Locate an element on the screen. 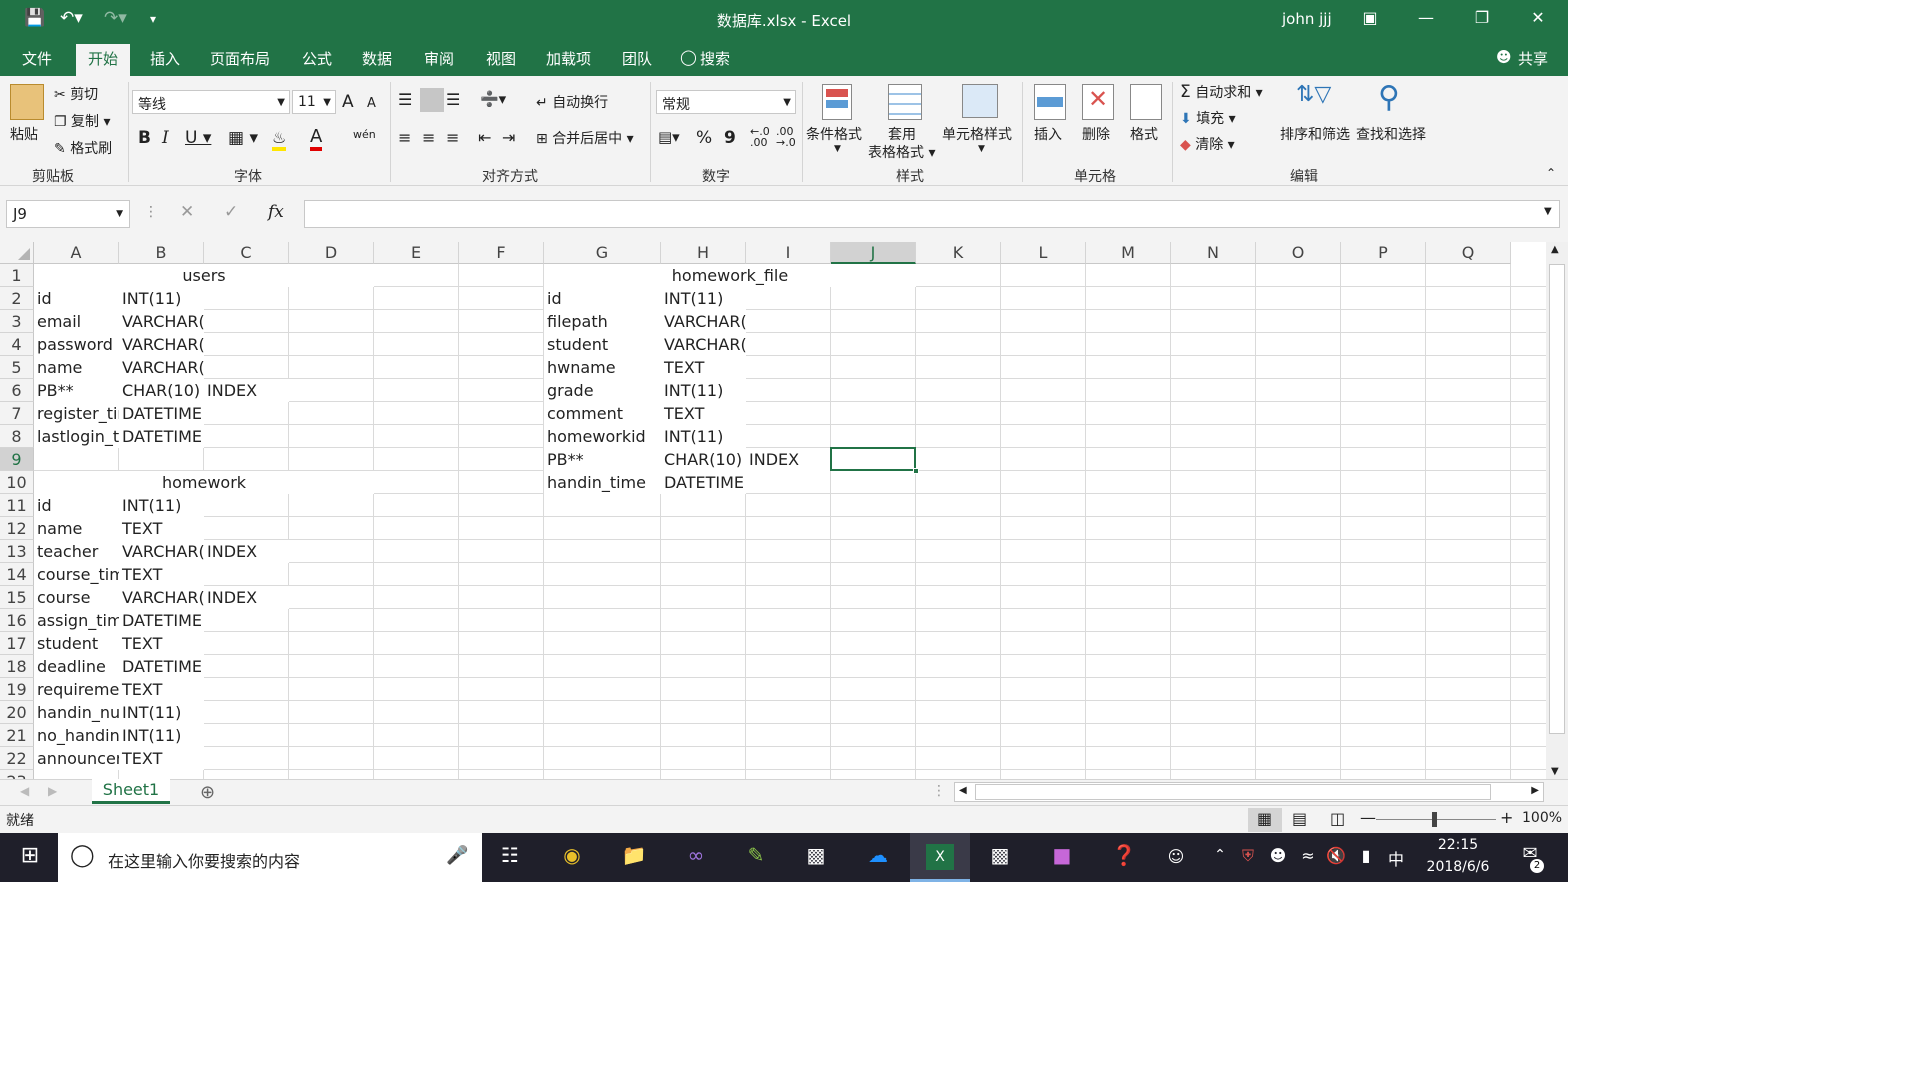  share-button: 共享 is located at coordinates (1533, 58).